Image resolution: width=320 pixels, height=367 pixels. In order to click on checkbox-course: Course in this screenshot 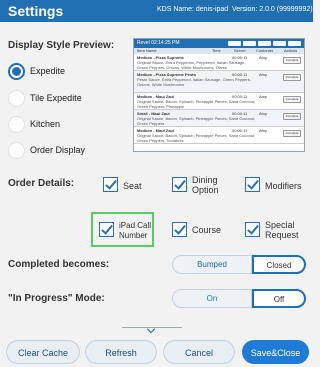, I will do `click(202, 231)`.